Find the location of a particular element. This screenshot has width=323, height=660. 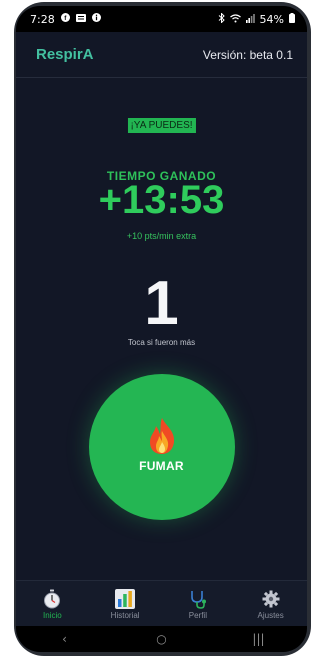

fire-icon is located at coordinates (161, 436).